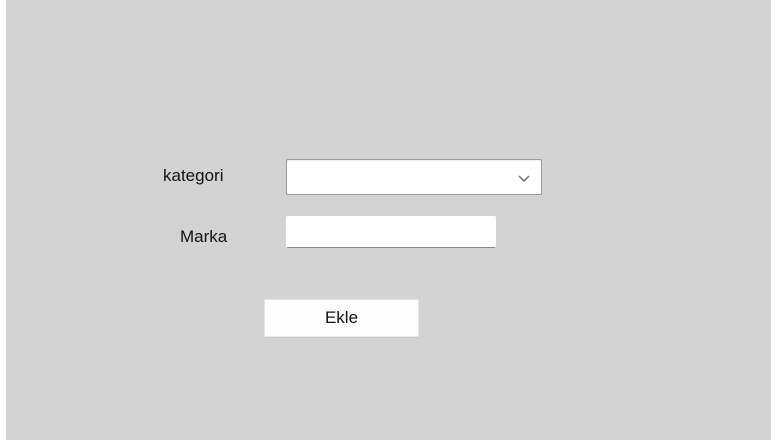  Describe the element at coordinates (204, 236) in the screenshot. I see `marka-label: Marka` at that location.